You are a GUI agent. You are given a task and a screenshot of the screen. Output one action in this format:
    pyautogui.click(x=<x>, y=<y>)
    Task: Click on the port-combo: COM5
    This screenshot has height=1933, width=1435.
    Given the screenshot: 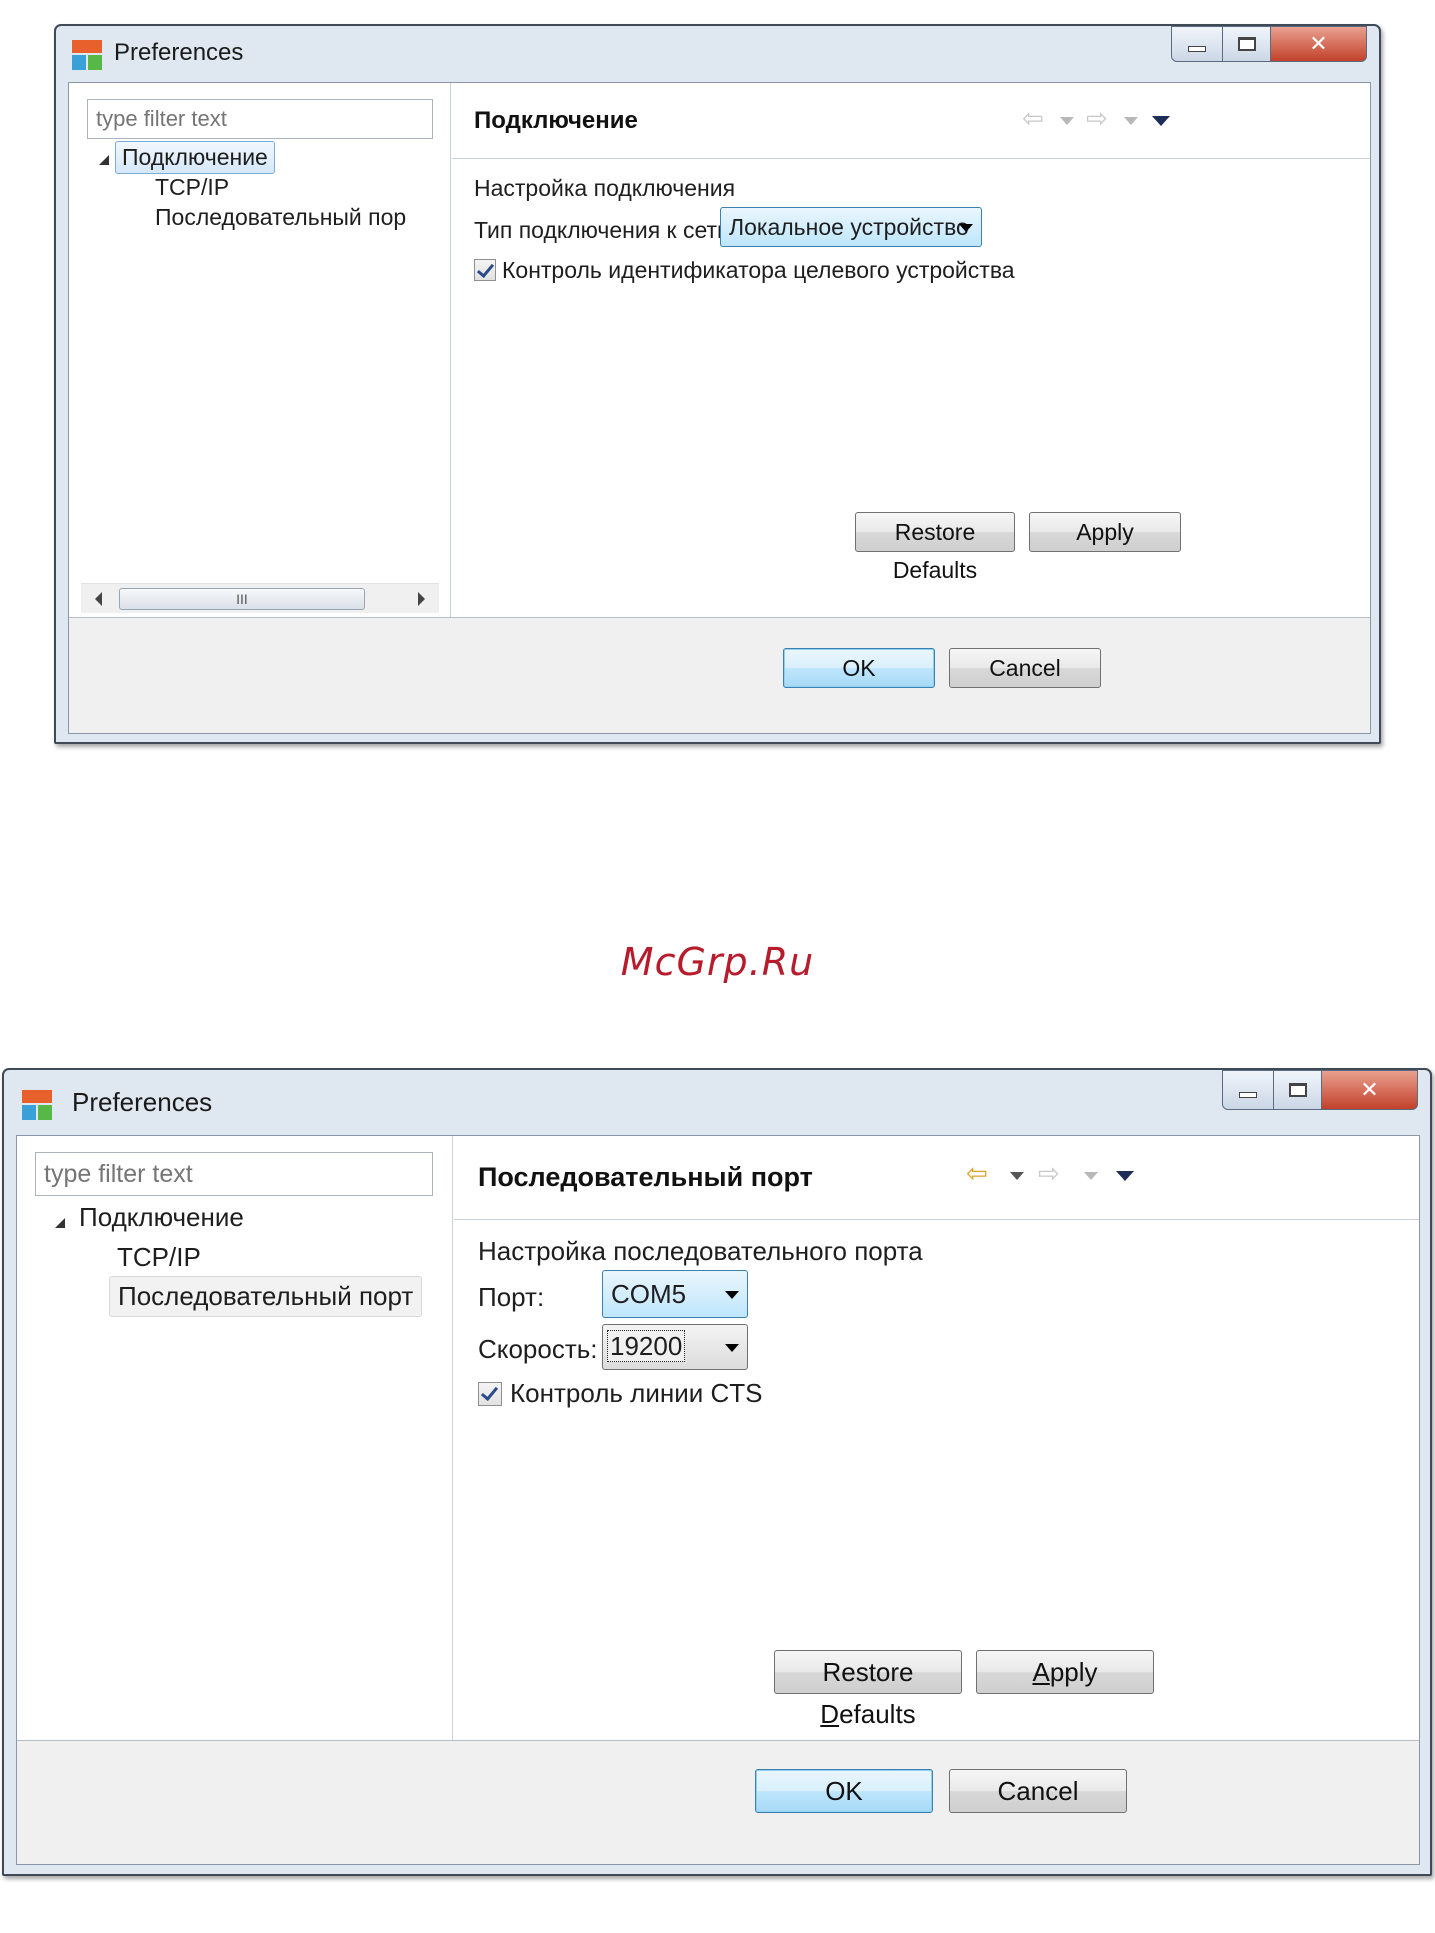 What is the action you would take?
    pyautogui.click(x=675, y=1294)
    